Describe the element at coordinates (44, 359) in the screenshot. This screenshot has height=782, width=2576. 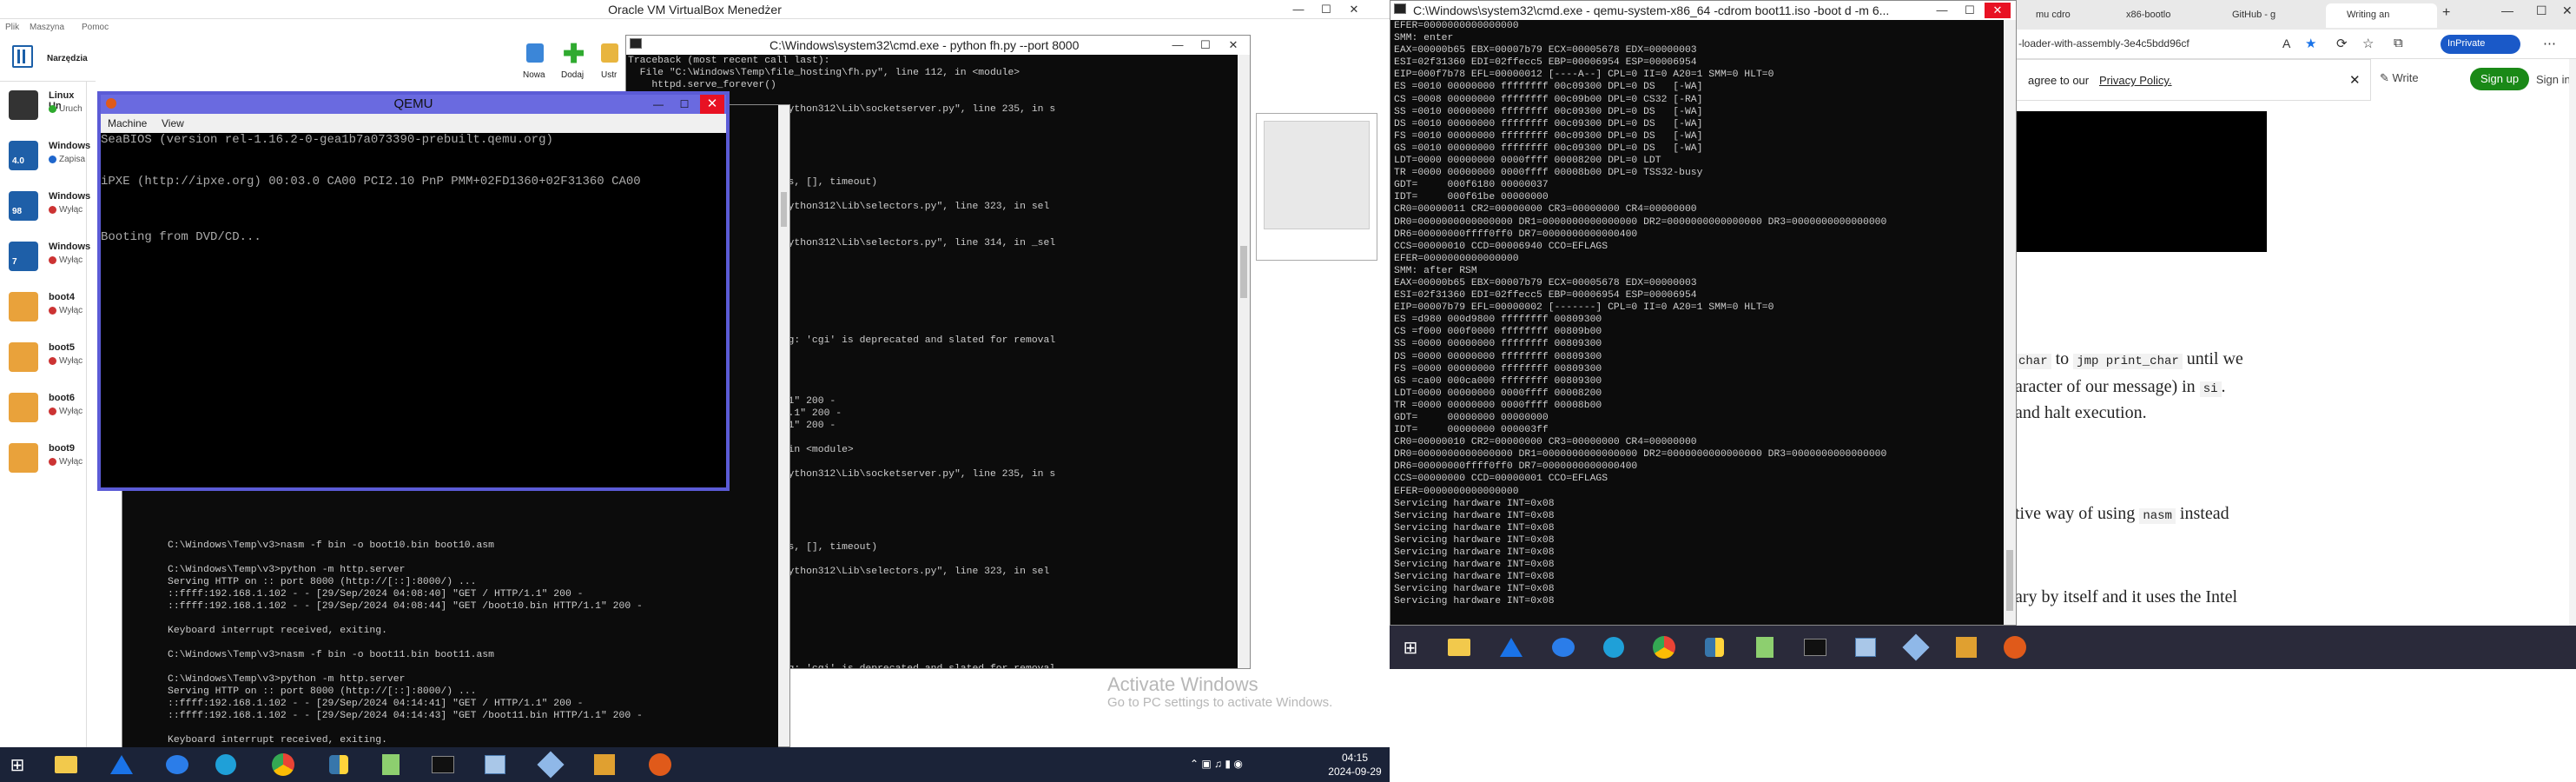
I see `vm-list-item: boot5 Wyłąc` at that location.